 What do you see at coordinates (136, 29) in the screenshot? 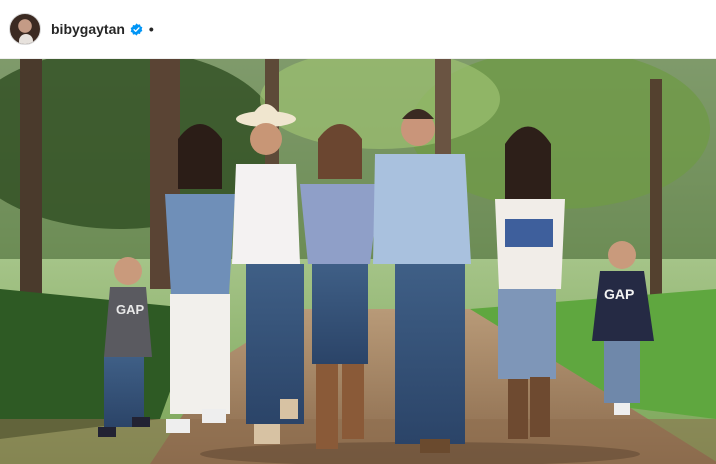
I see `verified-badge-icon` at bounding box center [136, 29].